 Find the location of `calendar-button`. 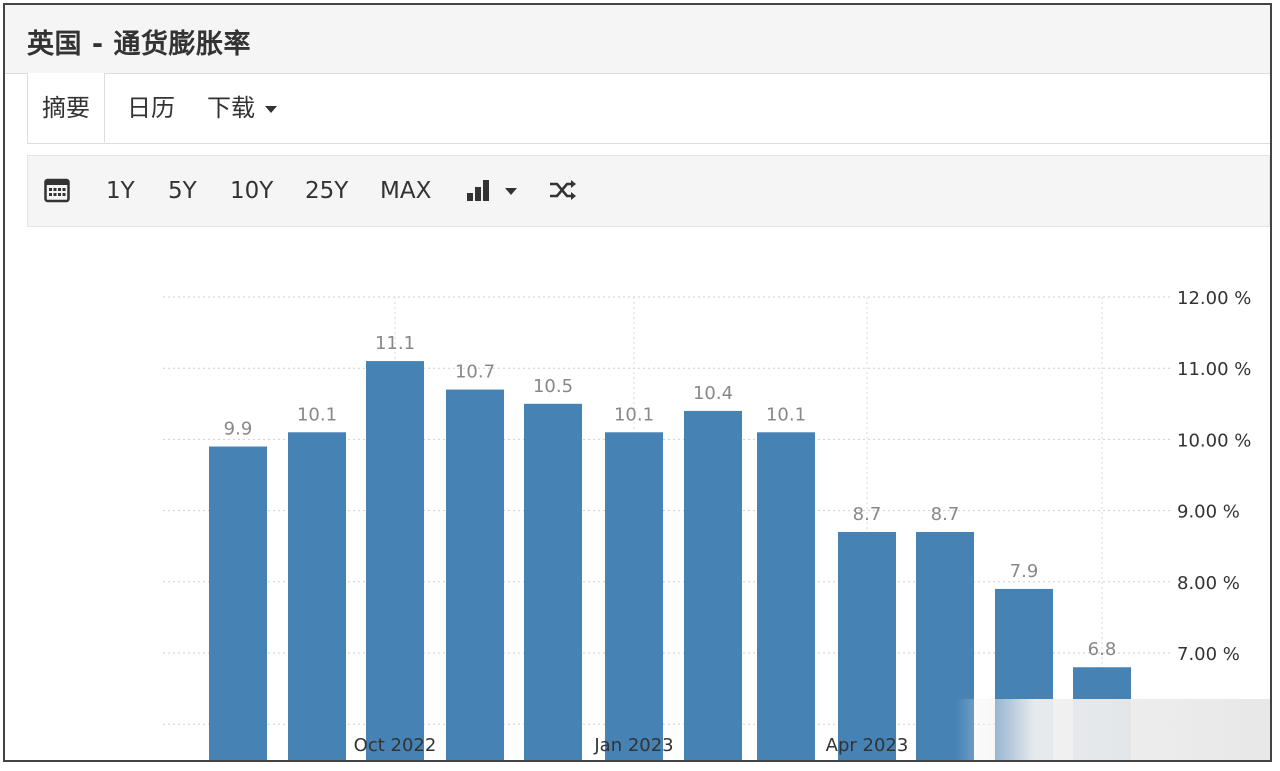

calendar-button is located at coordinates (57, 191).